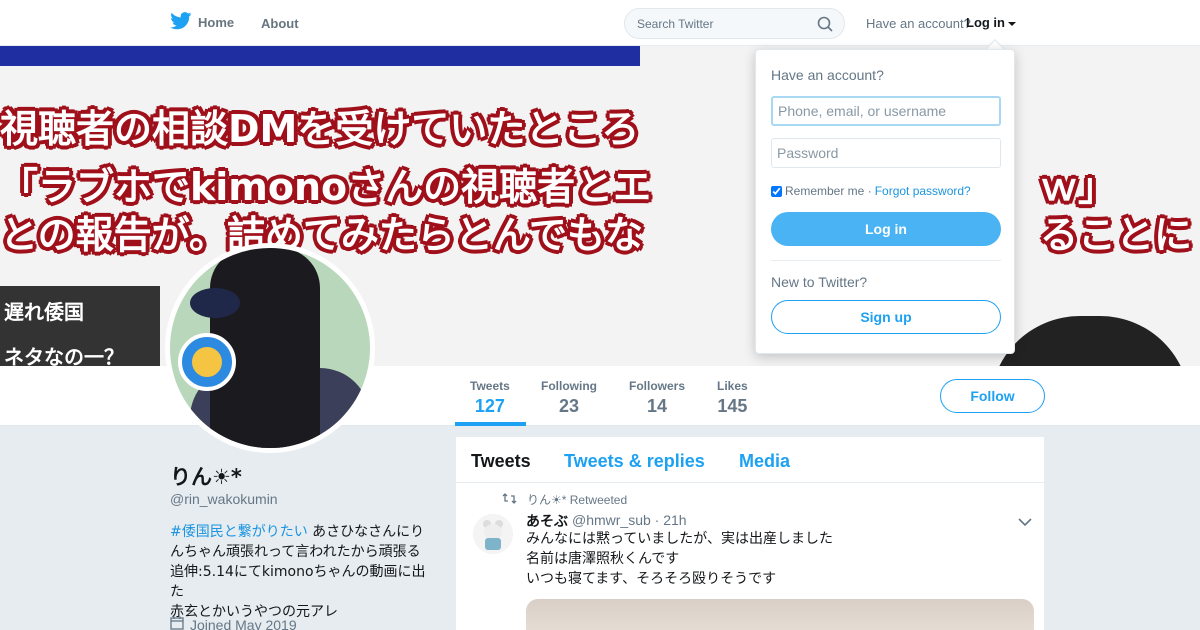  Describe the element at coordinates (603, 559) in the screenshot. I see `tweet-text-line2: 名前は唐澤照秋くんです` at that location.